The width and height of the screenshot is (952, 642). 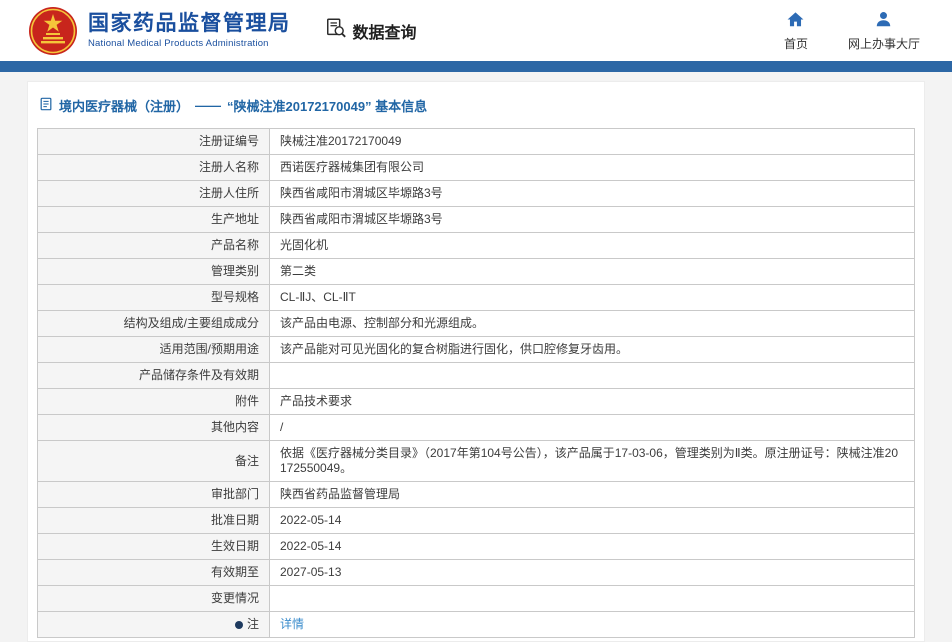 I want to click on row-label-text: 产品名称, so click(x=234, y=245).